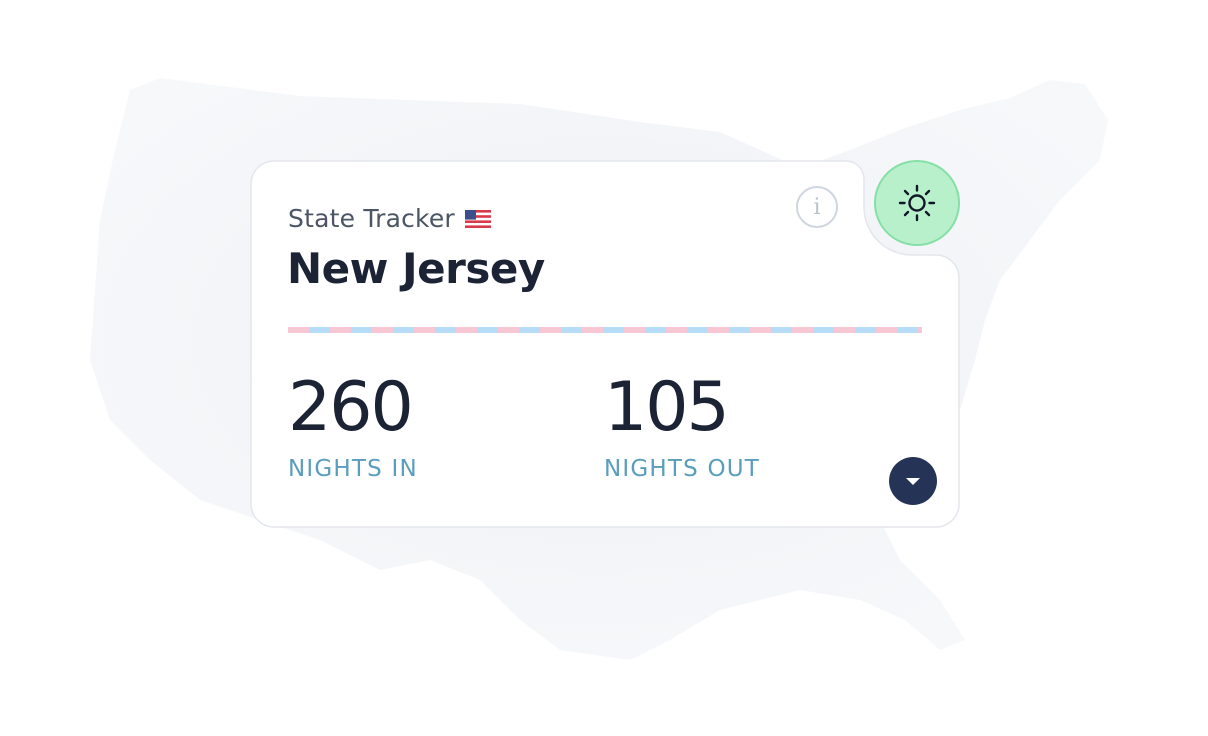  I want to click on nights-out-label: NIGHTS OUT, so click(682, 469).